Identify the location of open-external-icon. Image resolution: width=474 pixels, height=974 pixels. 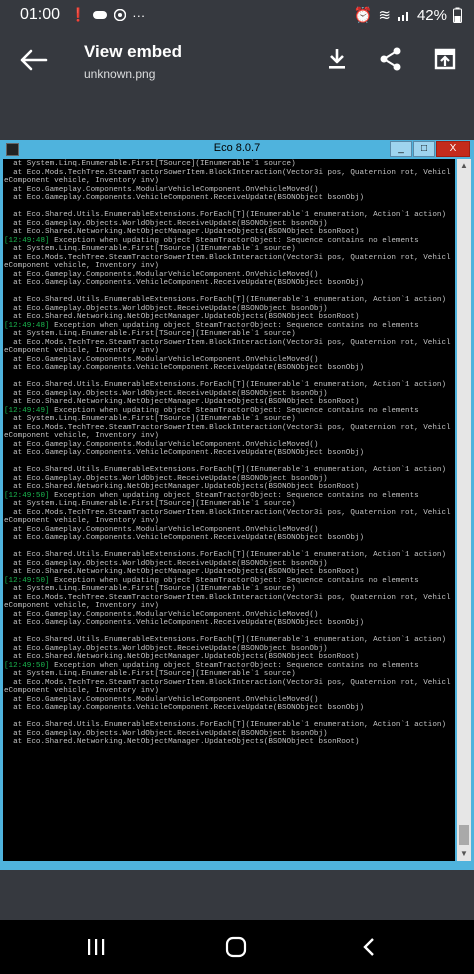
(445, 59).